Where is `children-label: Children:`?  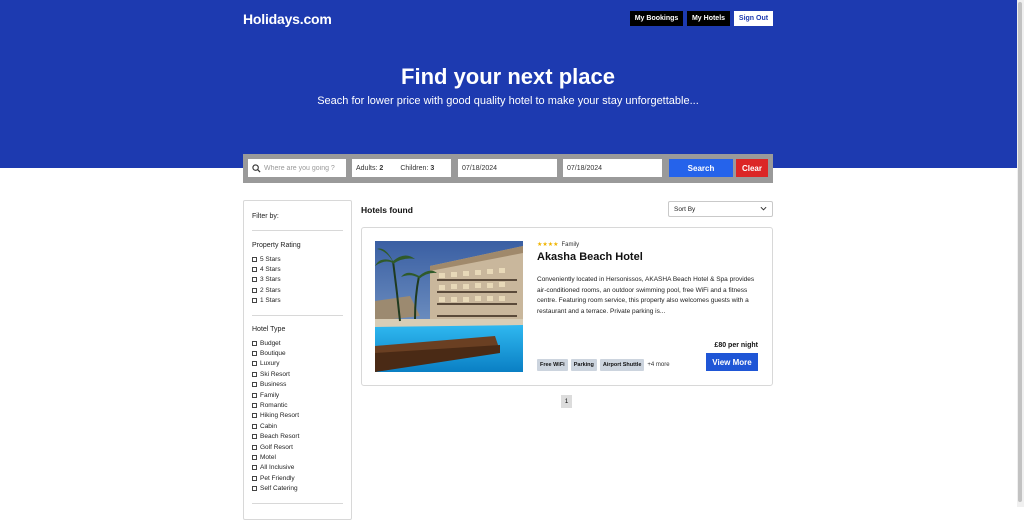 children-label: Children: is located at coordinates (414, 168).